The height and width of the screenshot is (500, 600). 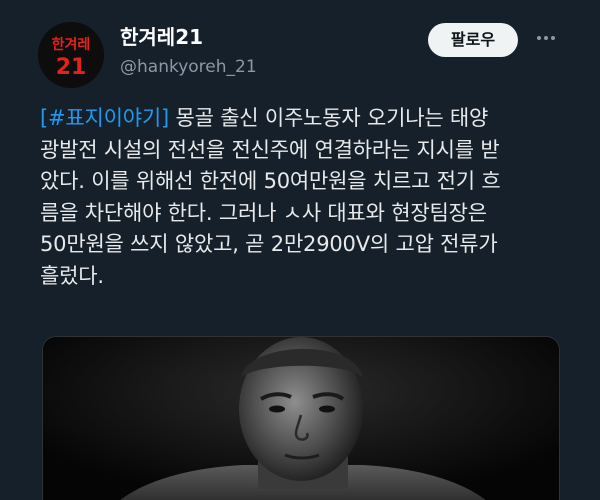 What do you see at coordinates (71, 45) in the screenshot?
I see `avatar-logo-line1: 한겨레` at bounding box center [71, 45].